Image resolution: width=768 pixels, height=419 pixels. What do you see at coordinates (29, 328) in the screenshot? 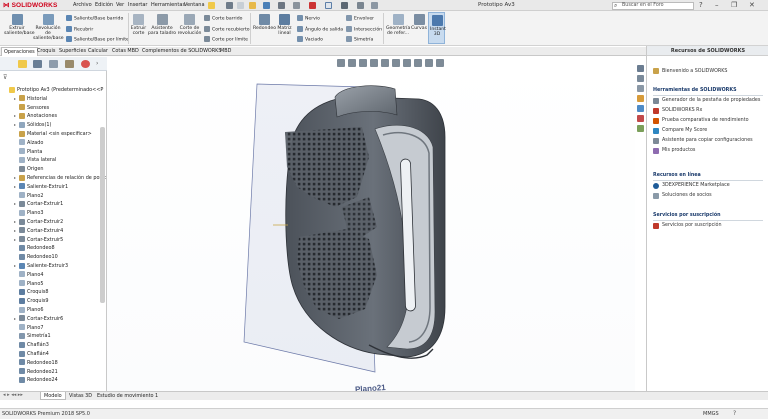
I see `tree-item: Plano7` at bounding box center [29, 328].